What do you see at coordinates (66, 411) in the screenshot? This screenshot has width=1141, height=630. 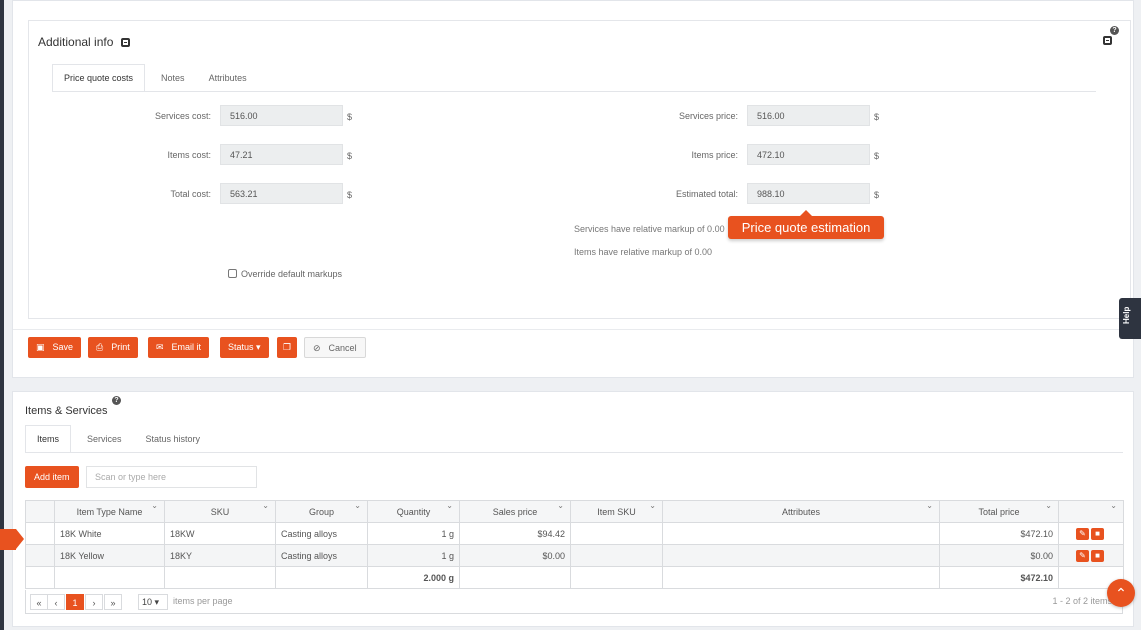 I see `items-services-title: Items & Services` at bounding box center [66, 411].